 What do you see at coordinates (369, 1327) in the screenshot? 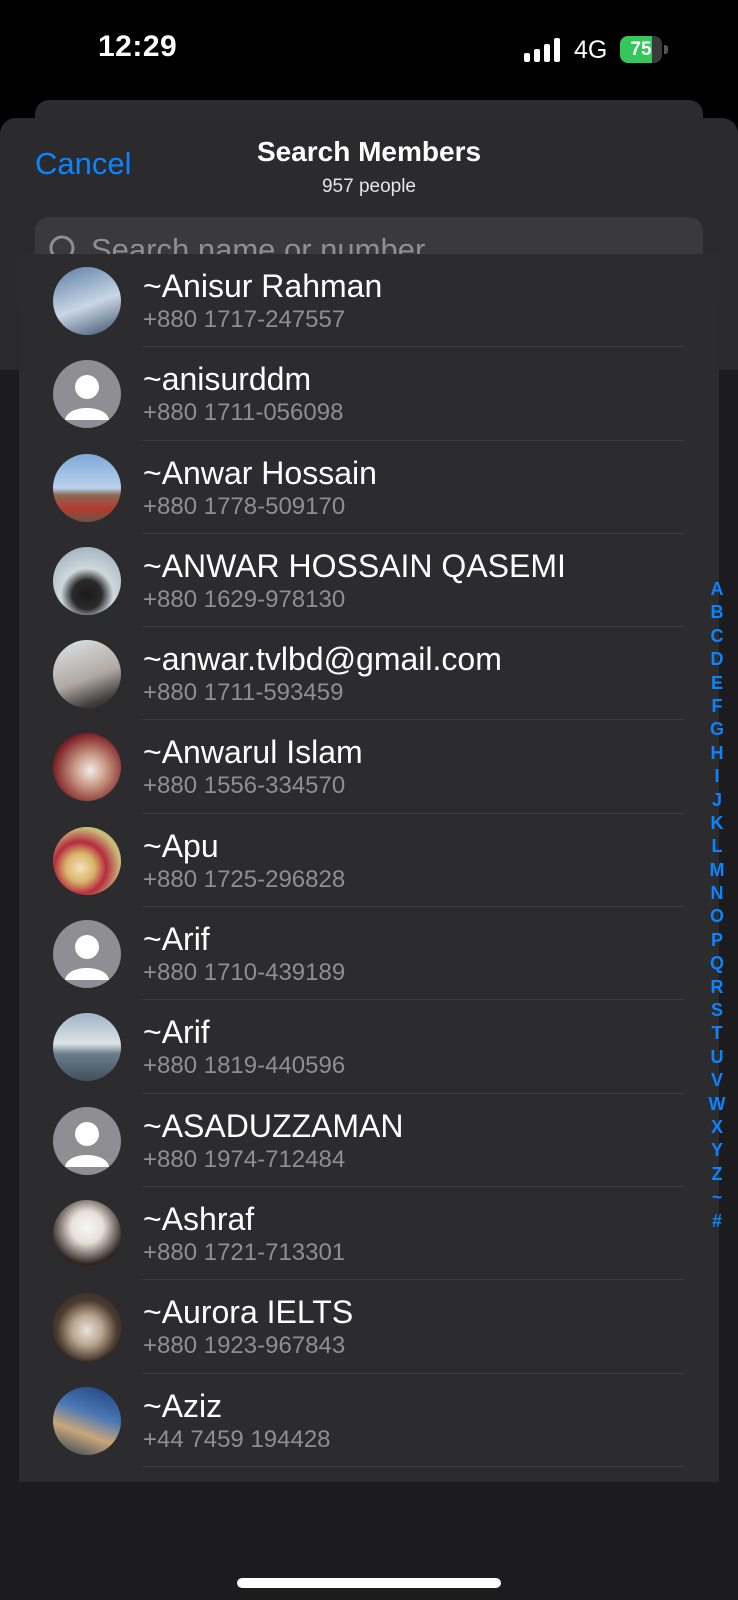
I see `member-row: ~Aurora IELTS +880 1923-967843` at bounding box center [369, 1327].